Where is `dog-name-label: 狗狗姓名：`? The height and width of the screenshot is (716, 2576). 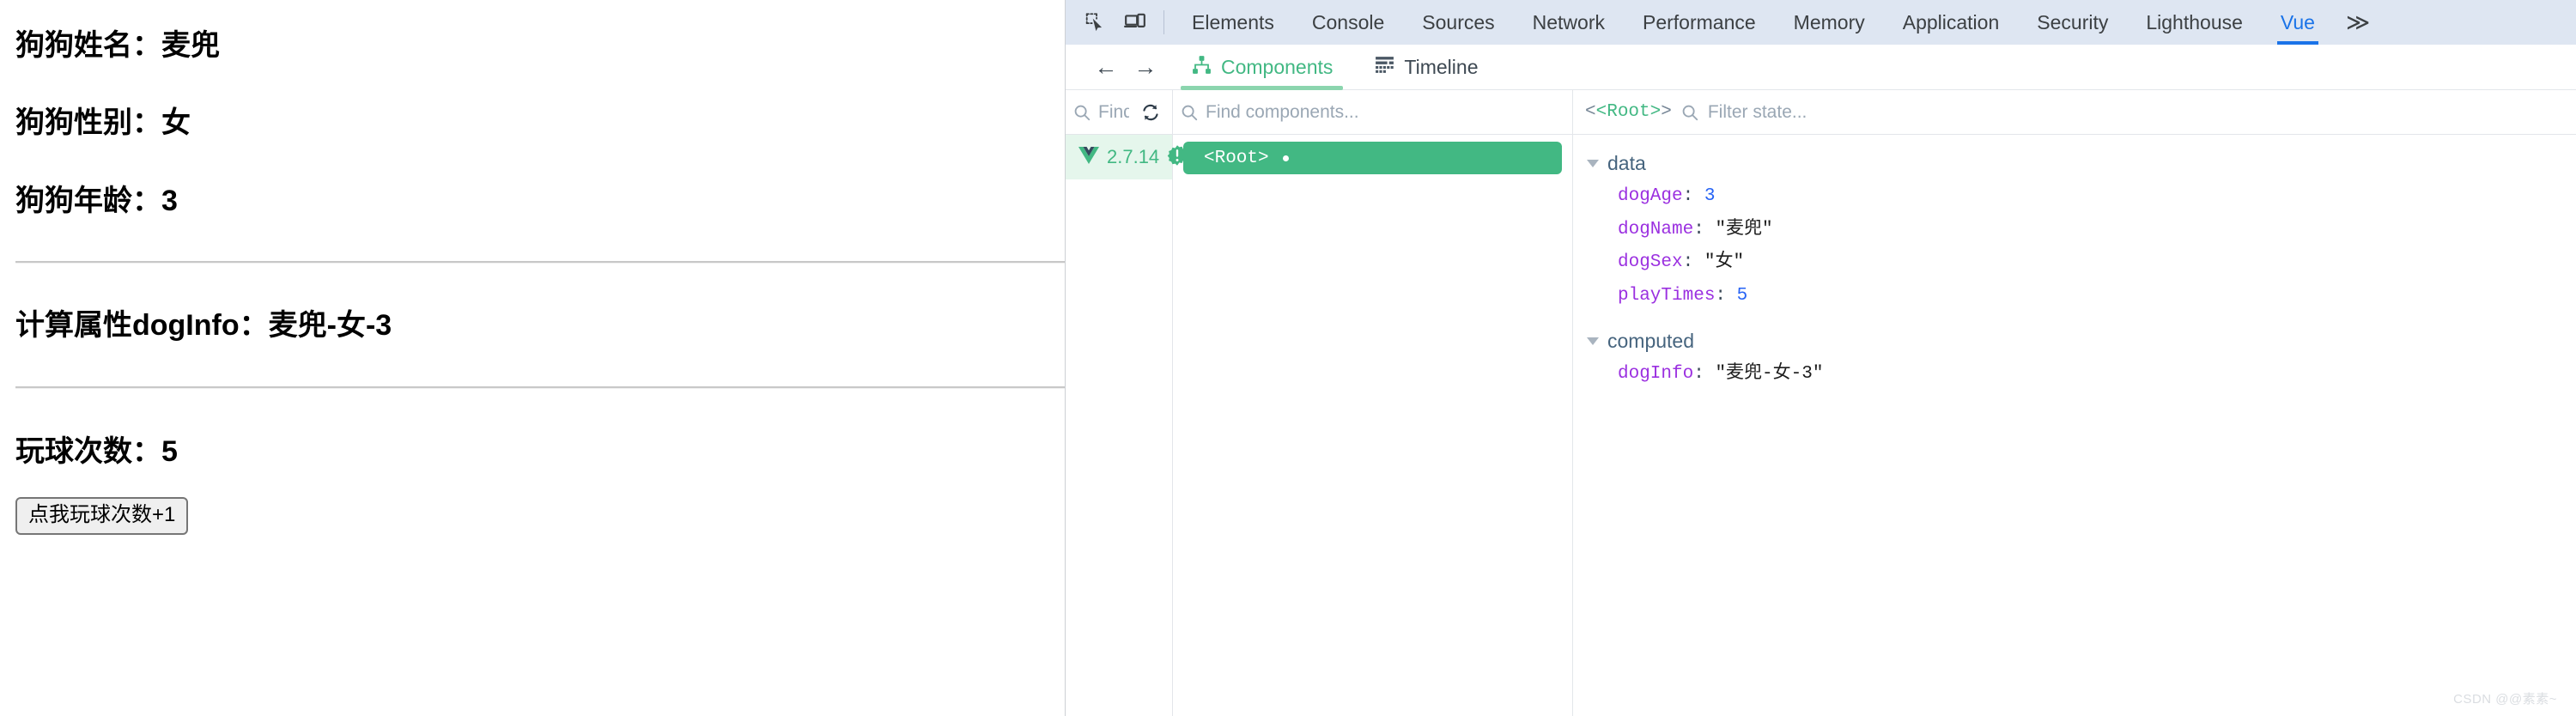 dog-name-label: 狗狗姓名： is located at coordinates (88, 45).